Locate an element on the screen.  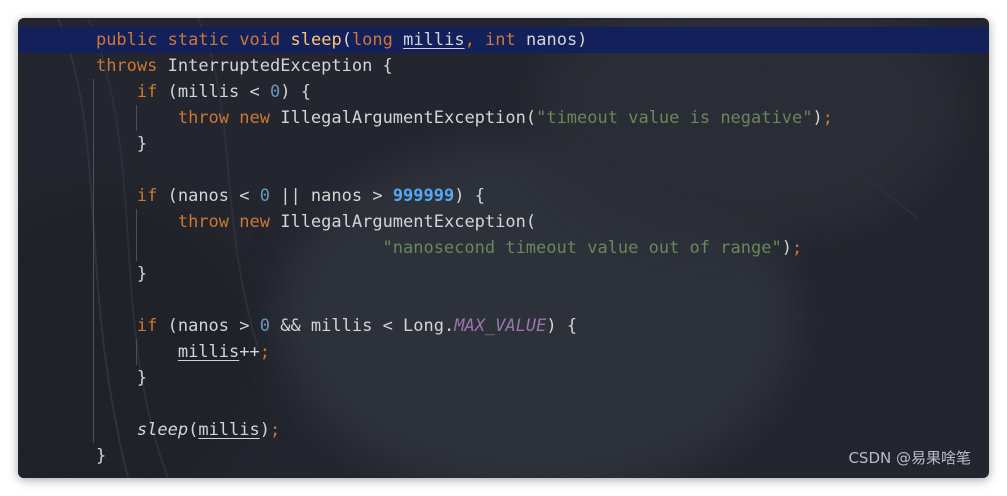
code-token: "nanosecond timeout value out of range" is located at coordinates (582, 248).